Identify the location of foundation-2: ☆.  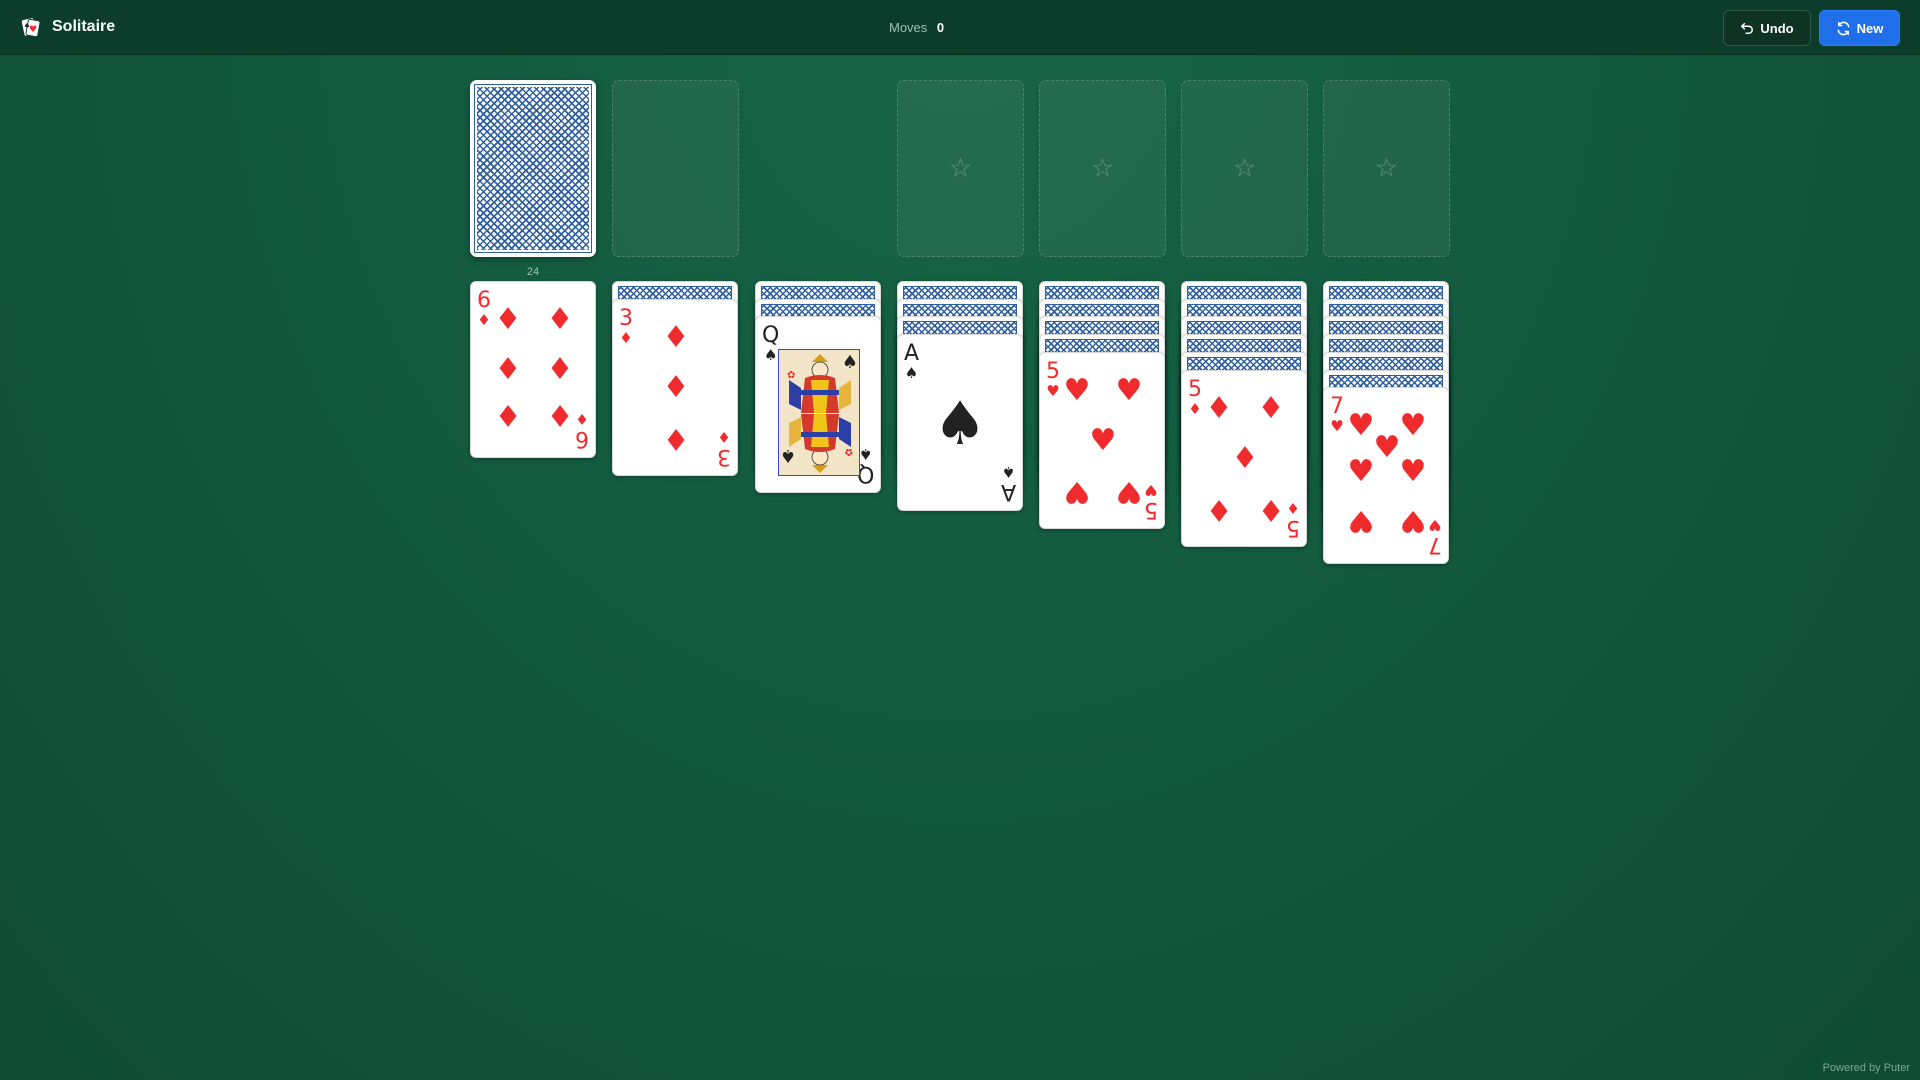
(1102, 168).